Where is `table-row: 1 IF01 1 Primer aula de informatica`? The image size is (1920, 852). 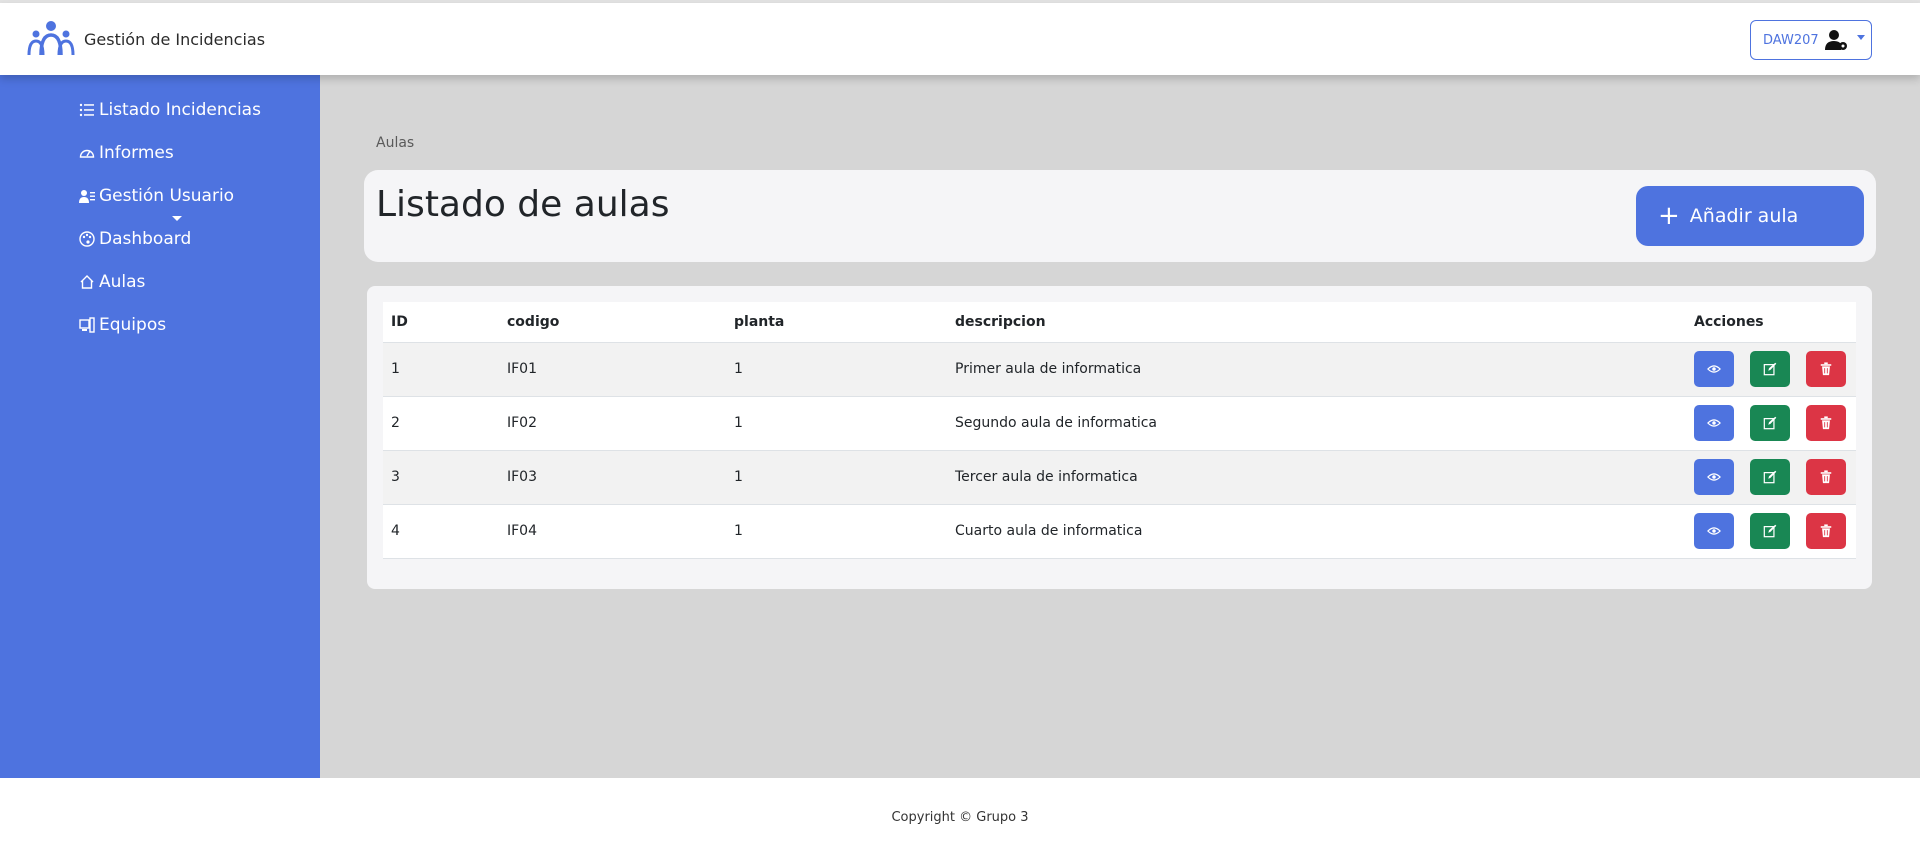
table-row: 1 IF01 1 Primer aula de informatica is located at coordinates (1119, 369).